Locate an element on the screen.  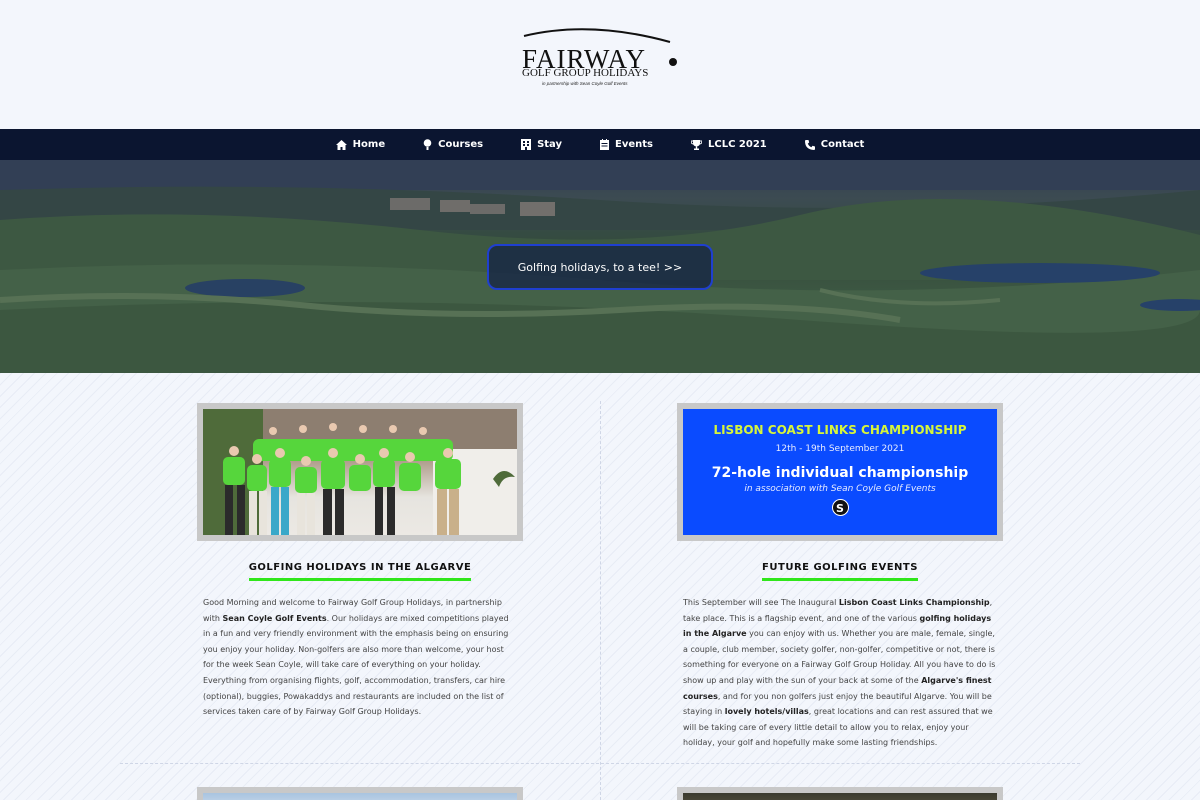
next-card-left-frame is located at coordinates (360, 793).